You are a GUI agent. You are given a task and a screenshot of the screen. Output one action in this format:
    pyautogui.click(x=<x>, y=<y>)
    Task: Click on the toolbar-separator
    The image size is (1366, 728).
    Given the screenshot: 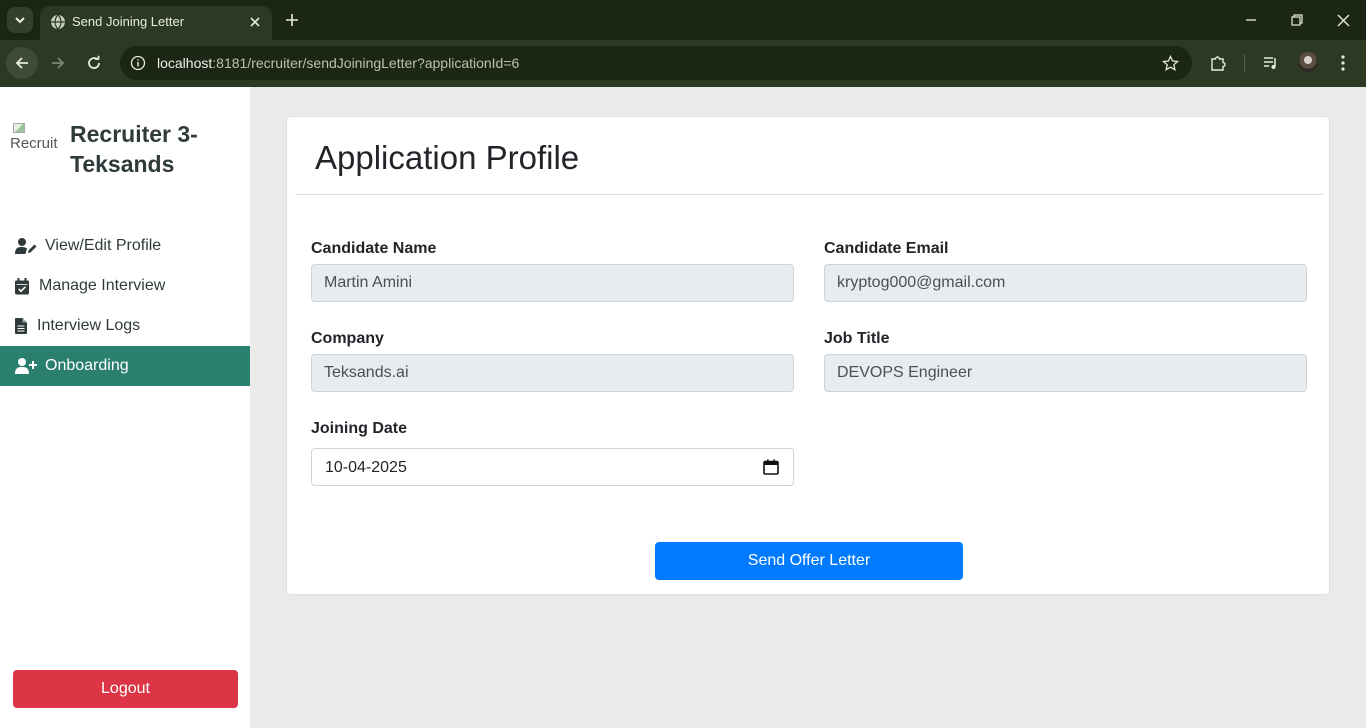 What is the action you would take?
    pyautogui.click(x=1244, y=63)
    